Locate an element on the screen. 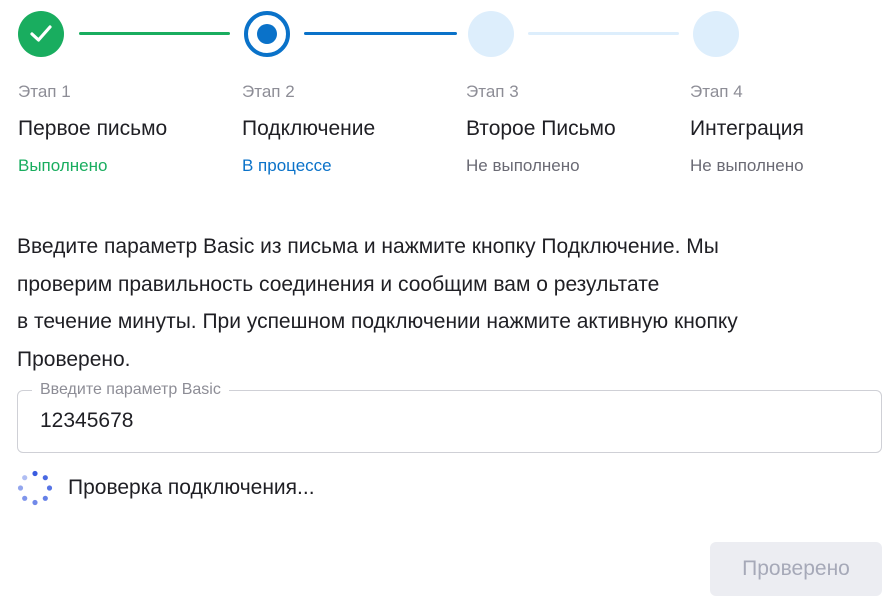  step-status: В процессе is located at coordinates (287, 165).